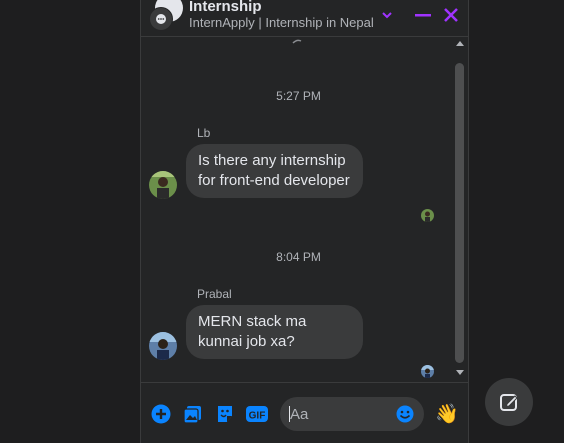 This screenshot has height=443, width=564. Describe the element at coordinates (447, 414) in the screenshot. I see `wave-reaction-button: 👋` at that location.